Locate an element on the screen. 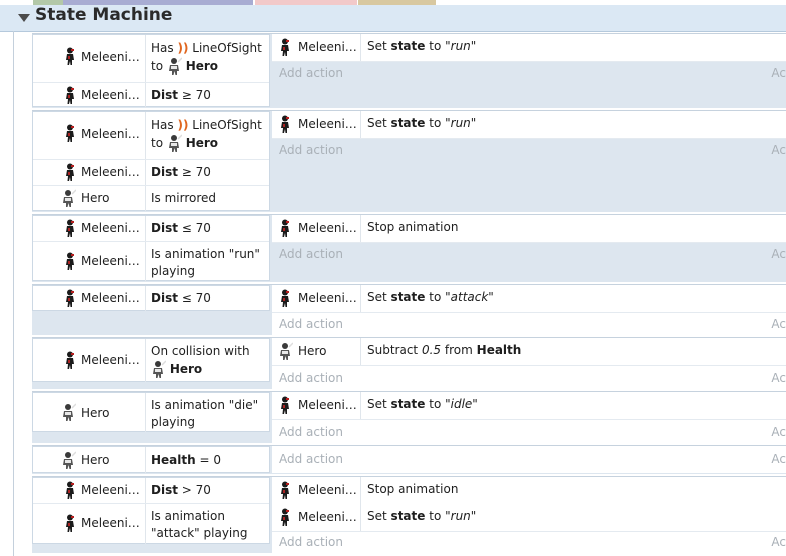 The height and width of the screenshot is (556, 786). tree-line is located at coordinates (13, 293).